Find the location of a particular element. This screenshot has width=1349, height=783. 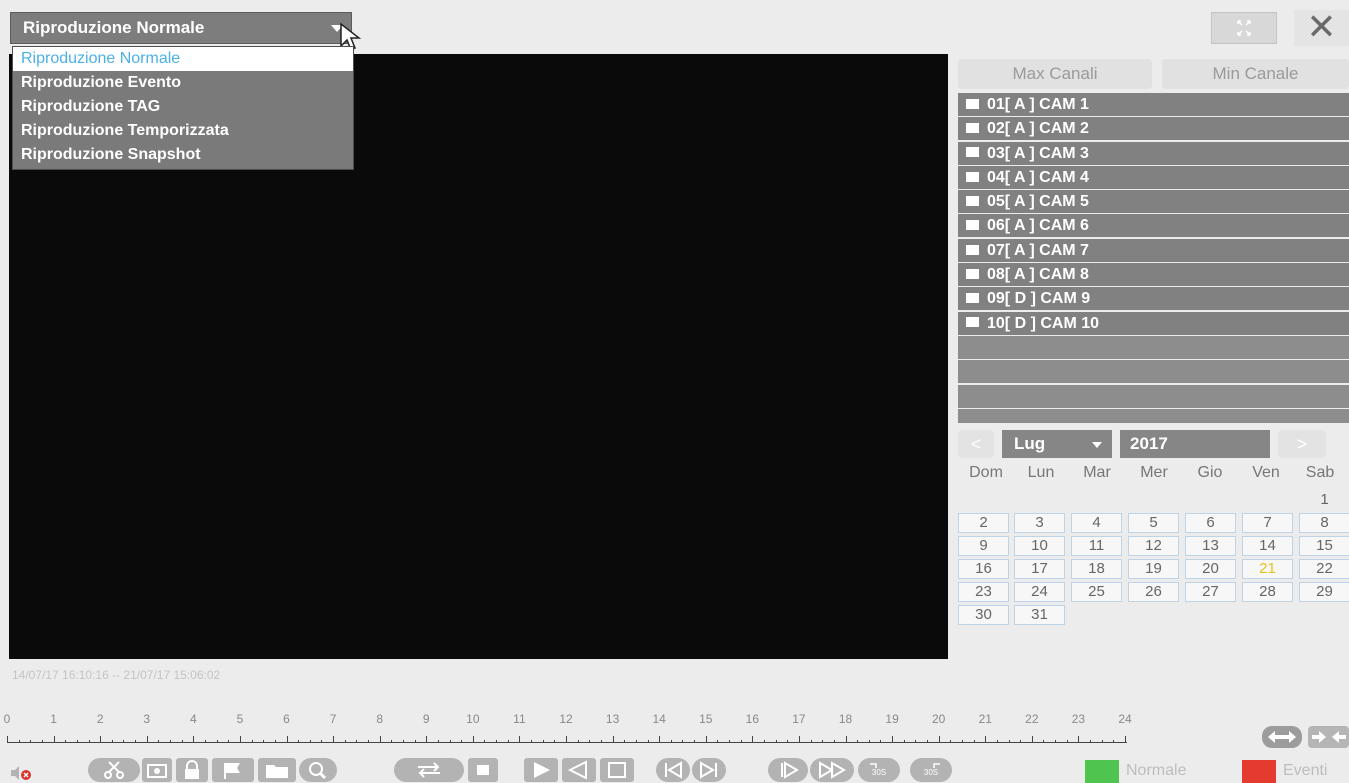

timeline-hour-label: 3 is located at coordinates (147, 719).